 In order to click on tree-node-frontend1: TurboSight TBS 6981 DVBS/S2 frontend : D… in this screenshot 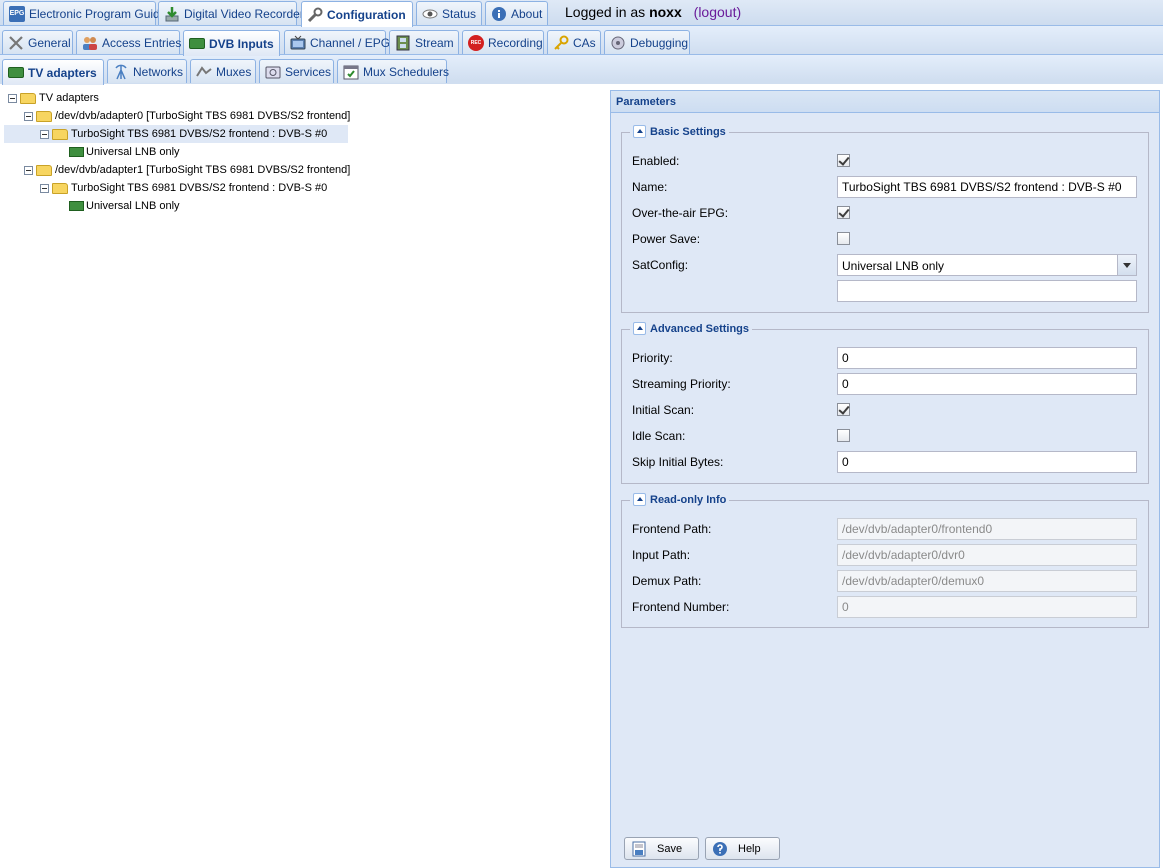, I will do `click(183, 188)`.